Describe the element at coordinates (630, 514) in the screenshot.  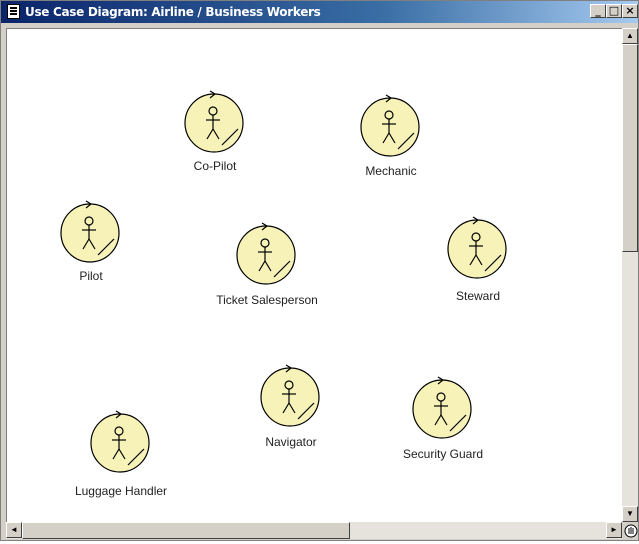
I see `scroll-down-button: ▼` at that location.